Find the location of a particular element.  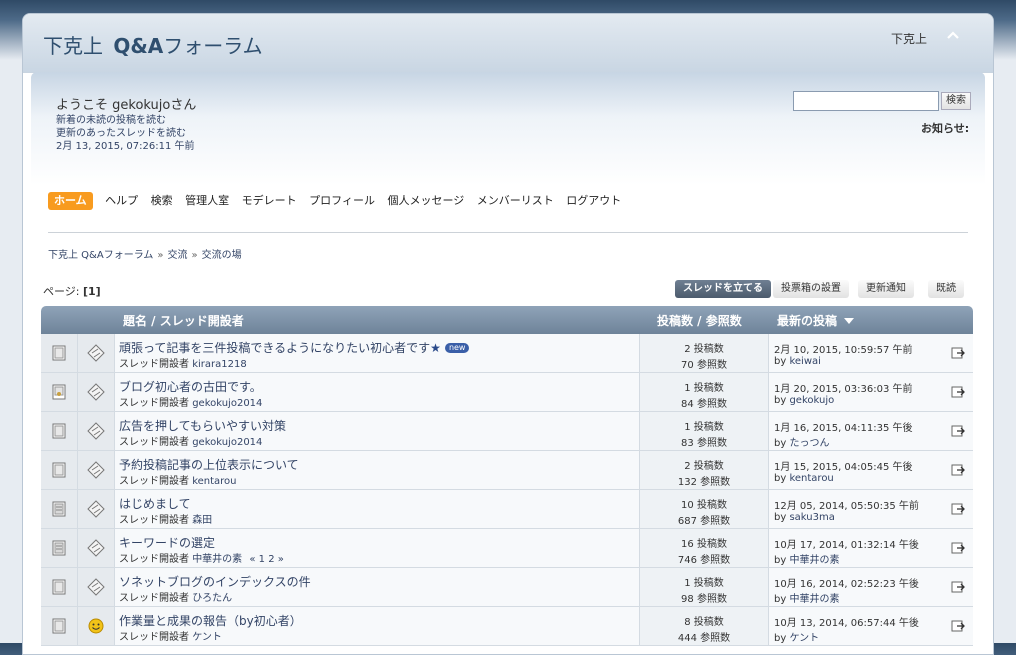

posts-count: 1 投稿数 is located at coordinates (704, 581).